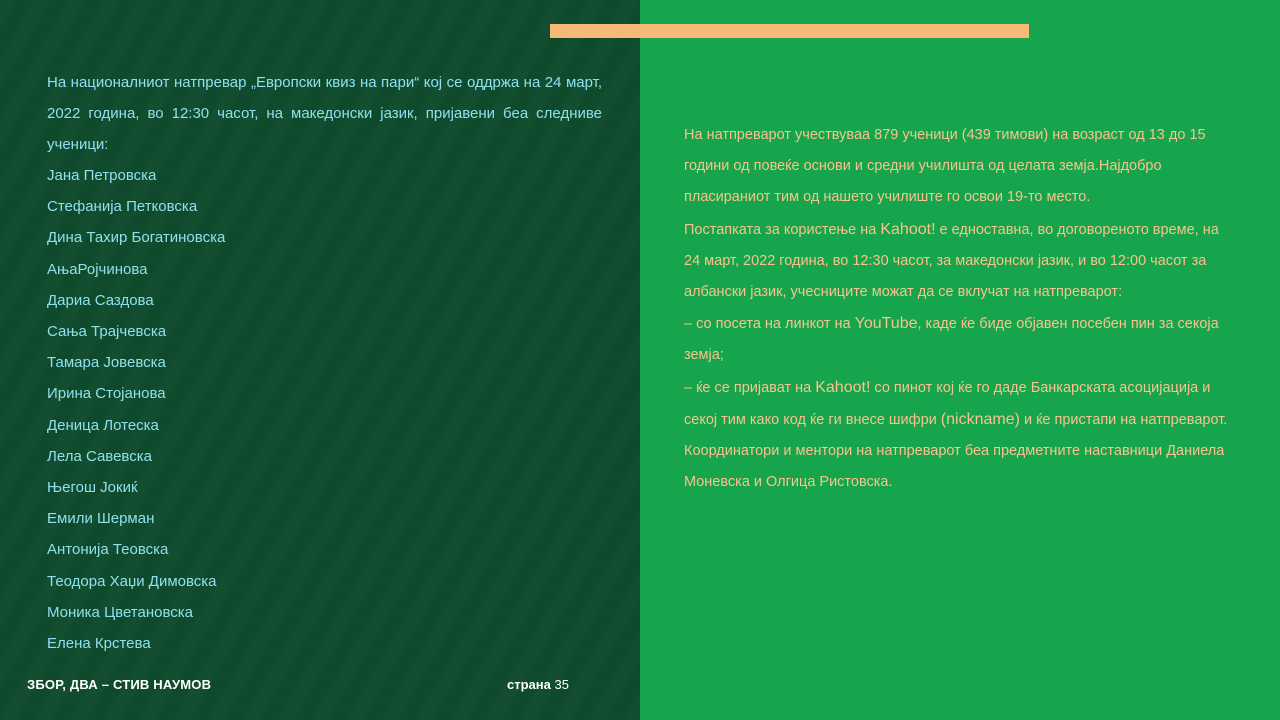 The image size is (1280, 720). I want to click on page-number: страна 35, so click(538, 684).